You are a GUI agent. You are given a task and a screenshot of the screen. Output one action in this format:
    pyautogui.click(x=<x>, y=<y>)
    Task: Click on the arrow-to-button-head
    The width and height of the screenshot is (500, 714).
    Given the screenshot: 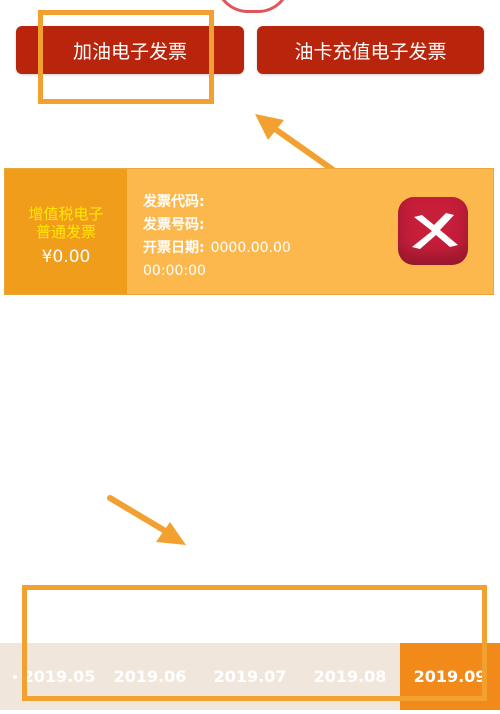 What is the action you would take?
    pyautogui.click(x=269, y=127)
    